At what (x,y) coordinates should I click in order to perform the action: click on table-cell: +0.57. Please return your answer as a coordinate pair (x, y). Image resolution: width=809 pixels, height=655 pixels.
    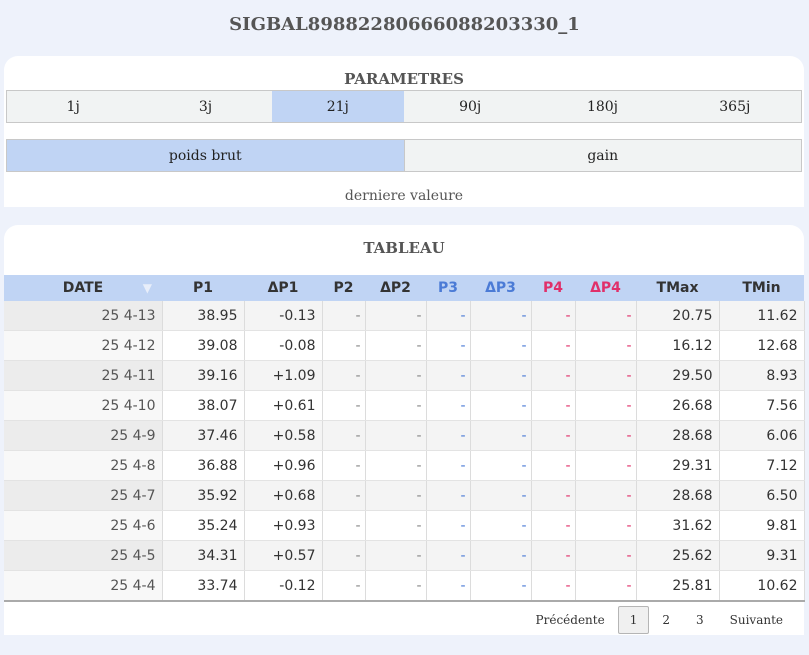
    Looking at the image, I should click on (283, 555).